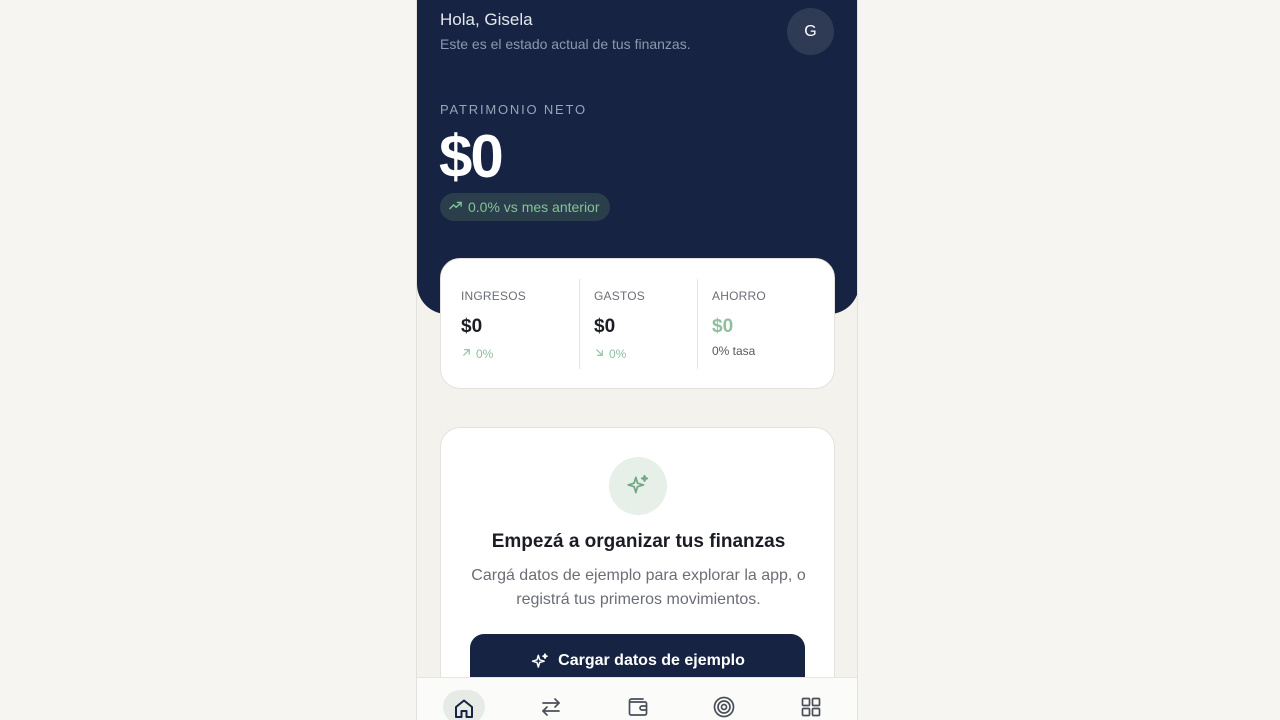 The width and height of the screenshot is (1280, 720). Describe the element at coordinates (513, 109) in the screenshot. I see `net-worth-label: PATRIMONIO NETO` at that location.